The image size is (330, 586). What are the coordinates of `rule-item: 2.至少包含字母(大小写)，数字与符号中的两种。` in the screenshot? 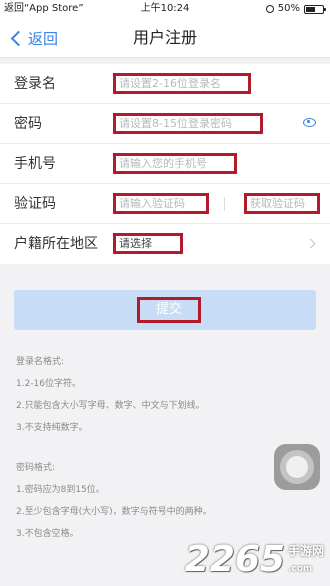 It's located at (114, 512).